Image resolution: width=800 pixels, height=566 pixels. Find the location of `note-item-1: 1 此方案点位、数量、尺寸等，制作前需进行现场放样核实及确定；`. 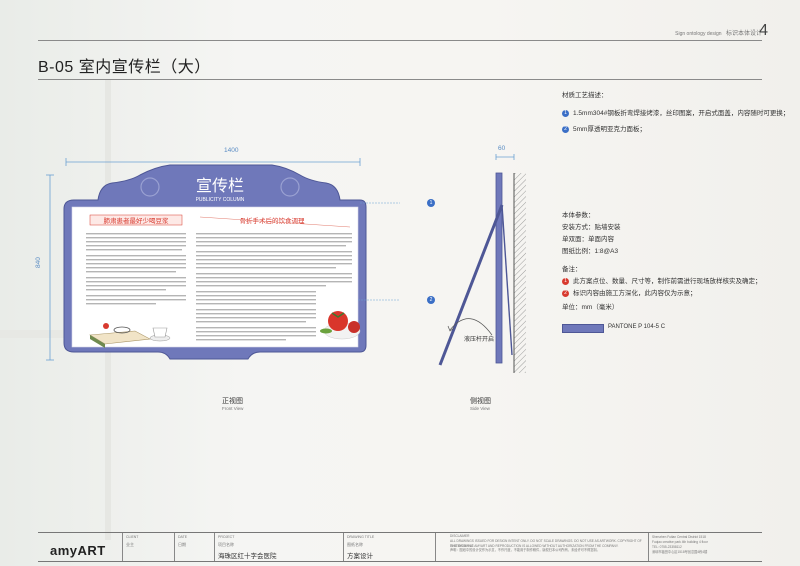

note-item-1: 1 此方案点位、数量、尺寸等，制作前需进行现场放样核实及确定； is located at coordinates (662, 282).